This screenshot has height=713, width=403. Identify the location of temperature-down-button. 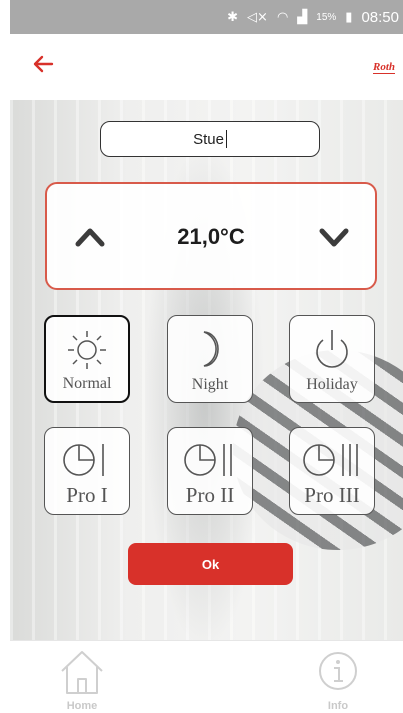
(334, 237).